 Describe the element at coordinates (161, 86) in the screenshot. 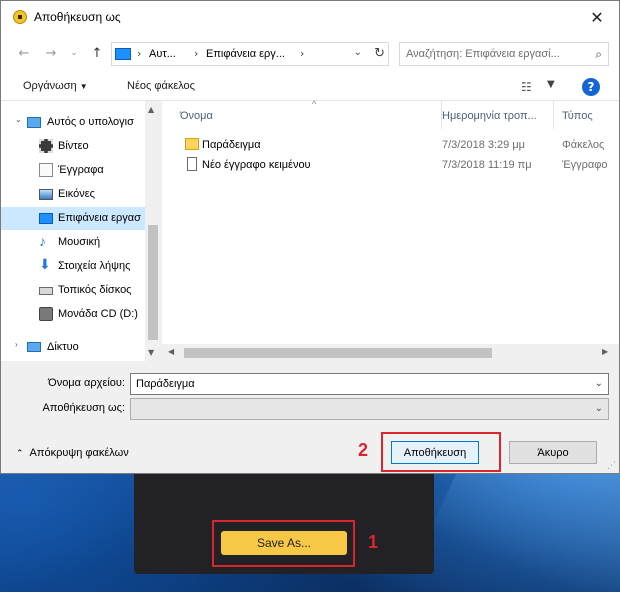

I see `new-folder-button: Νέος φάκελος` at that location.